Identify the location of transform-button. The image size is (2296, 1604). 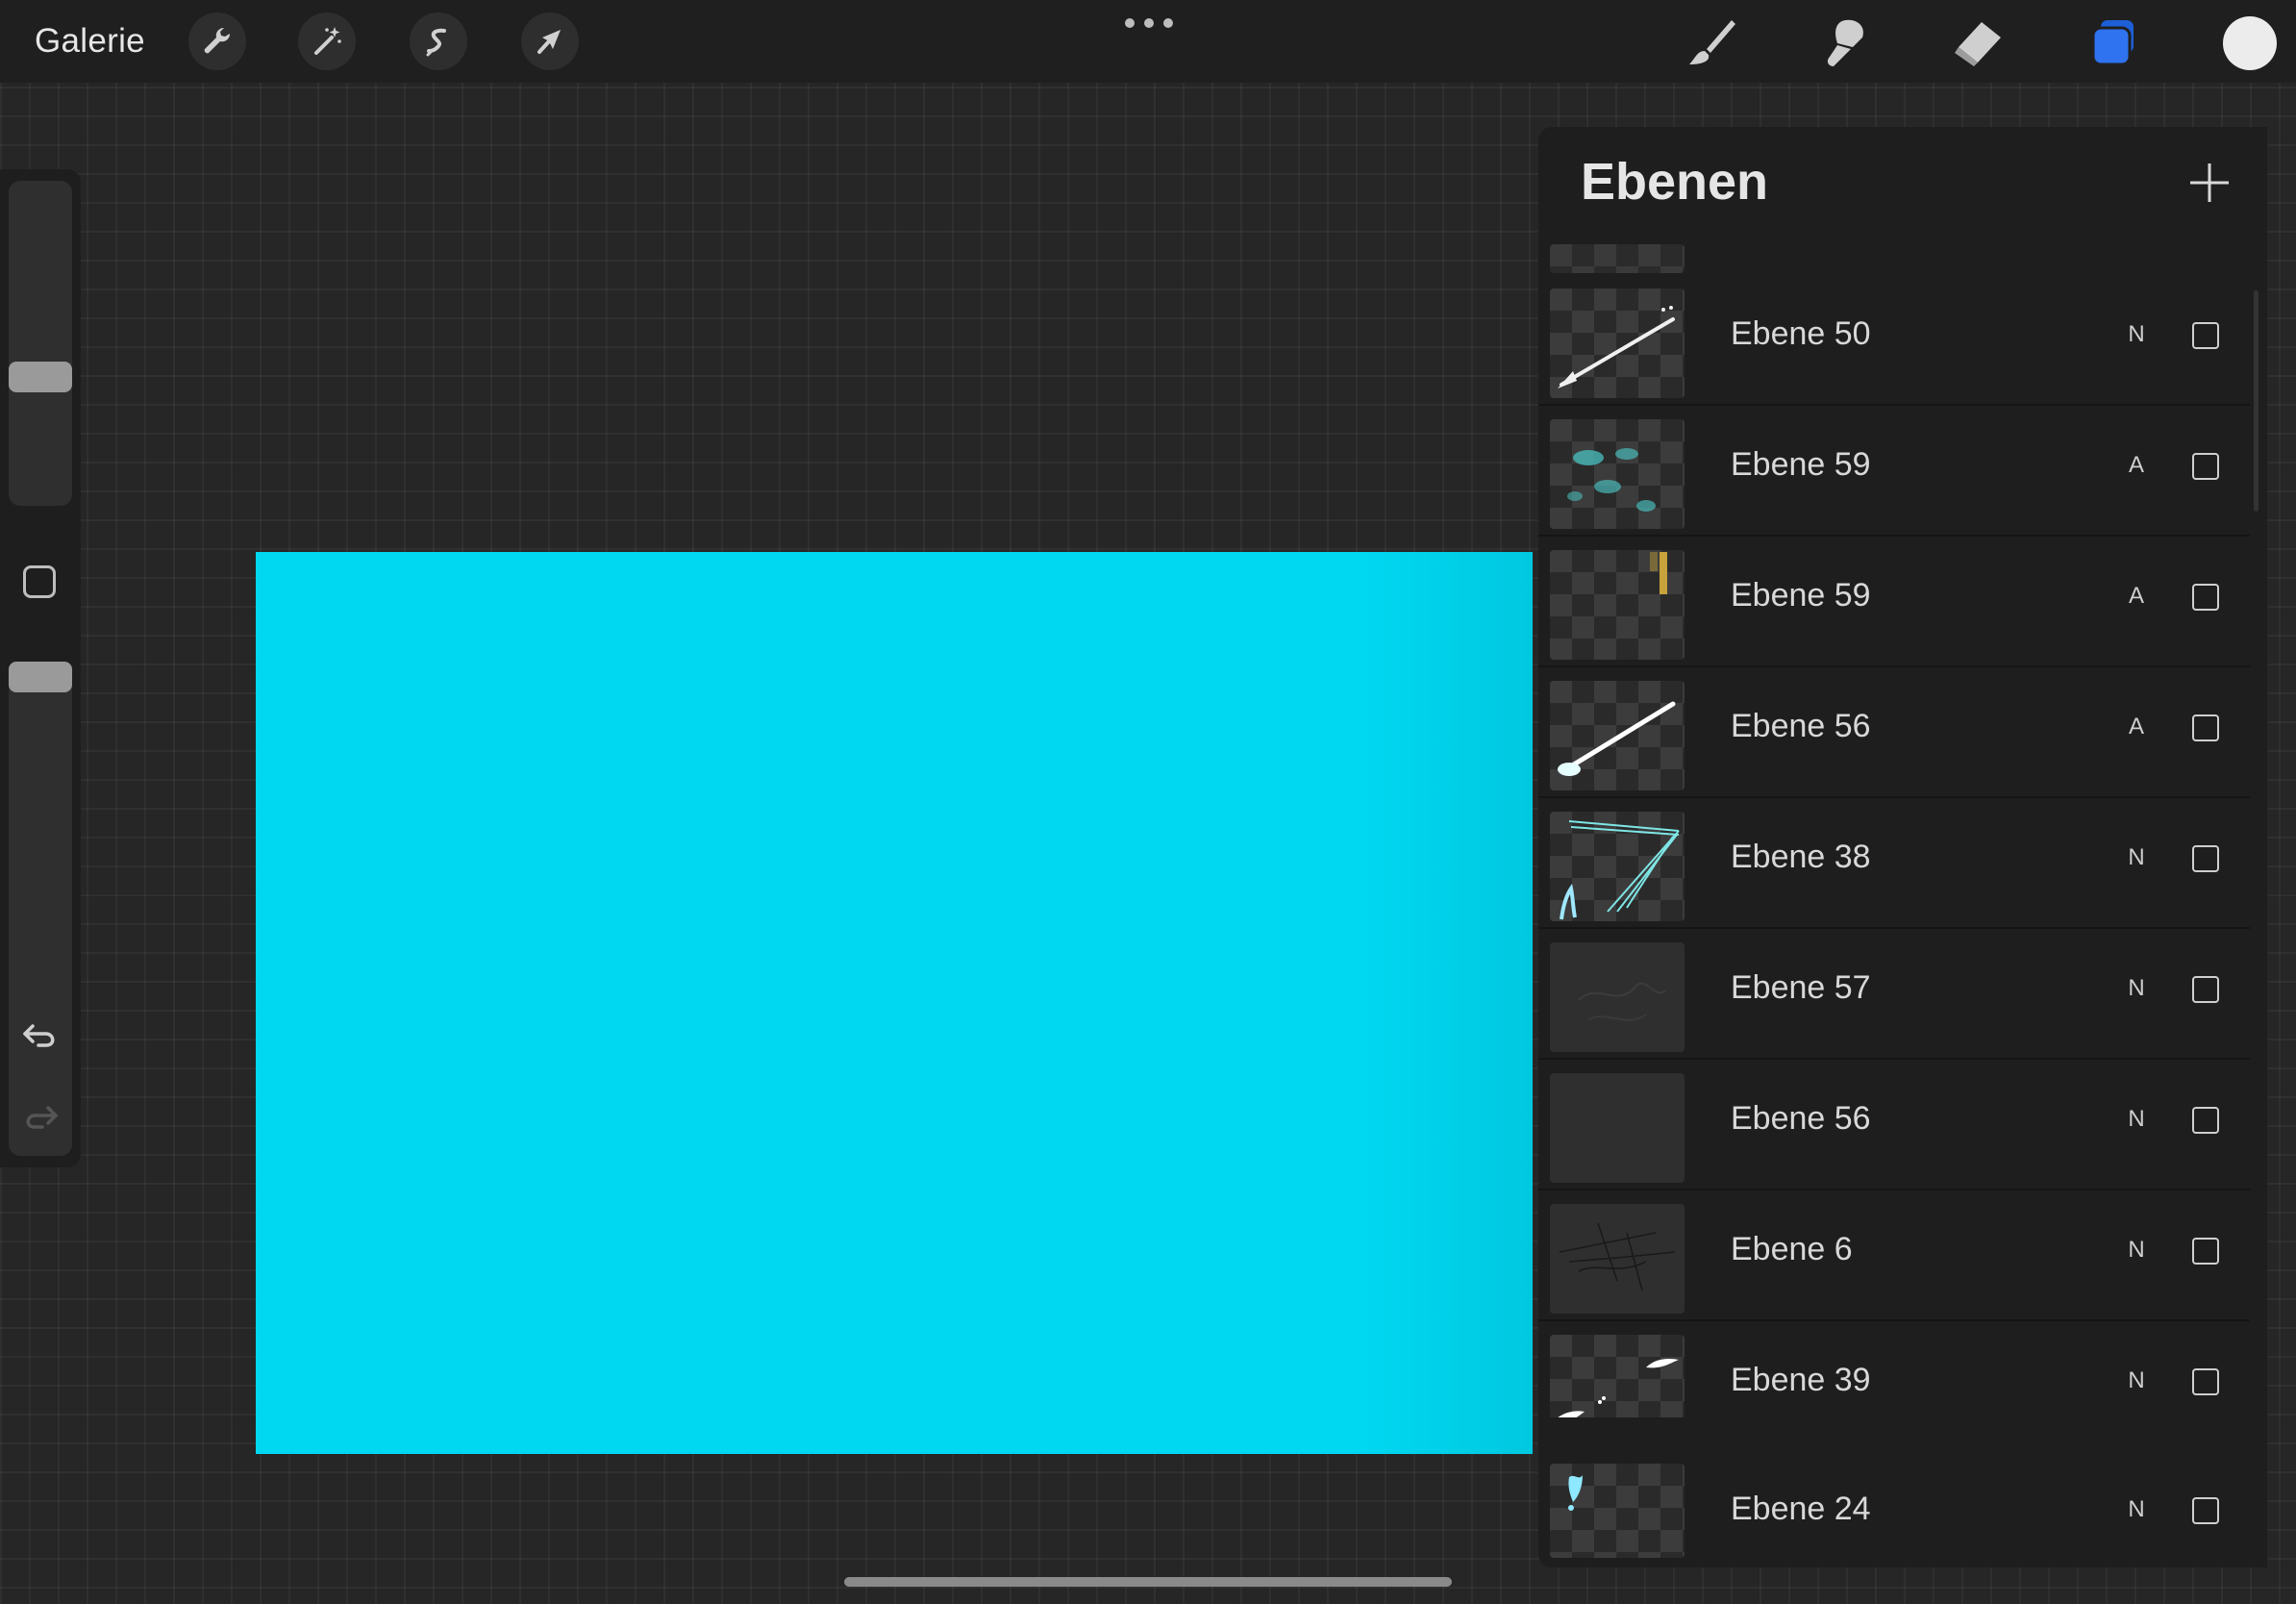
(550, 41).